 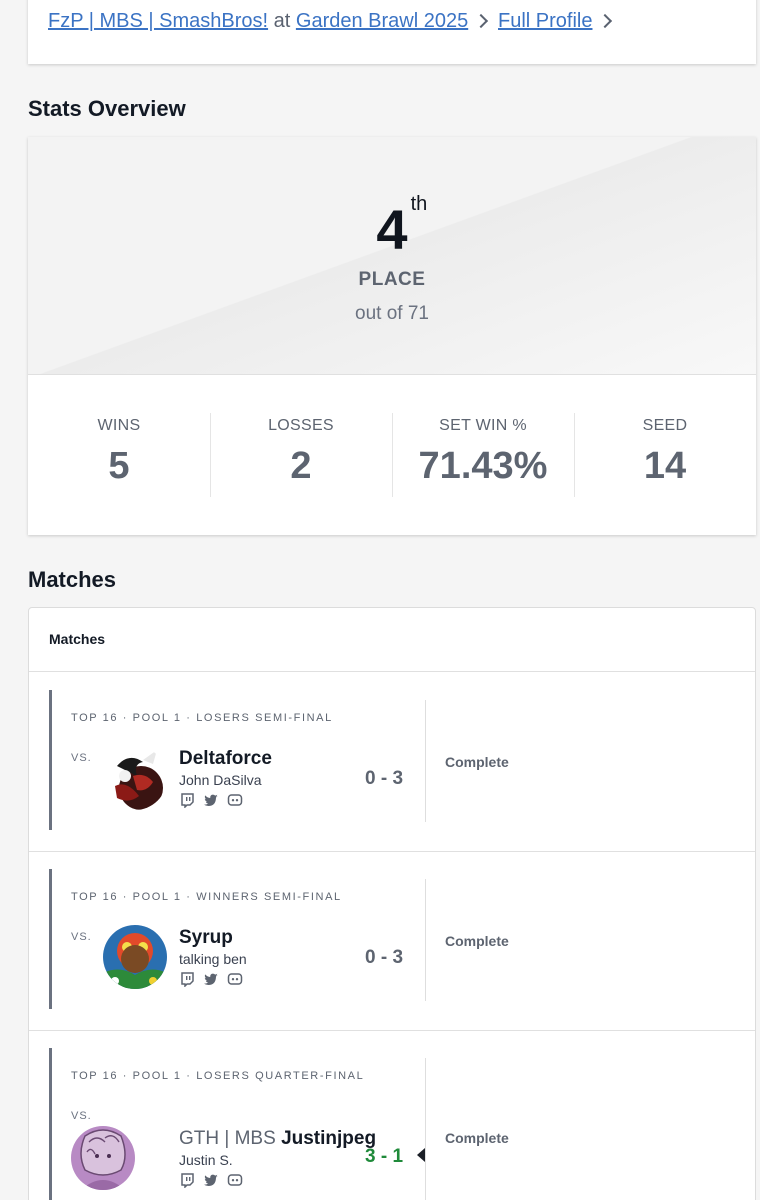 I want to click on opponent-real-name: Justin S., so click(x=206, y=1160).